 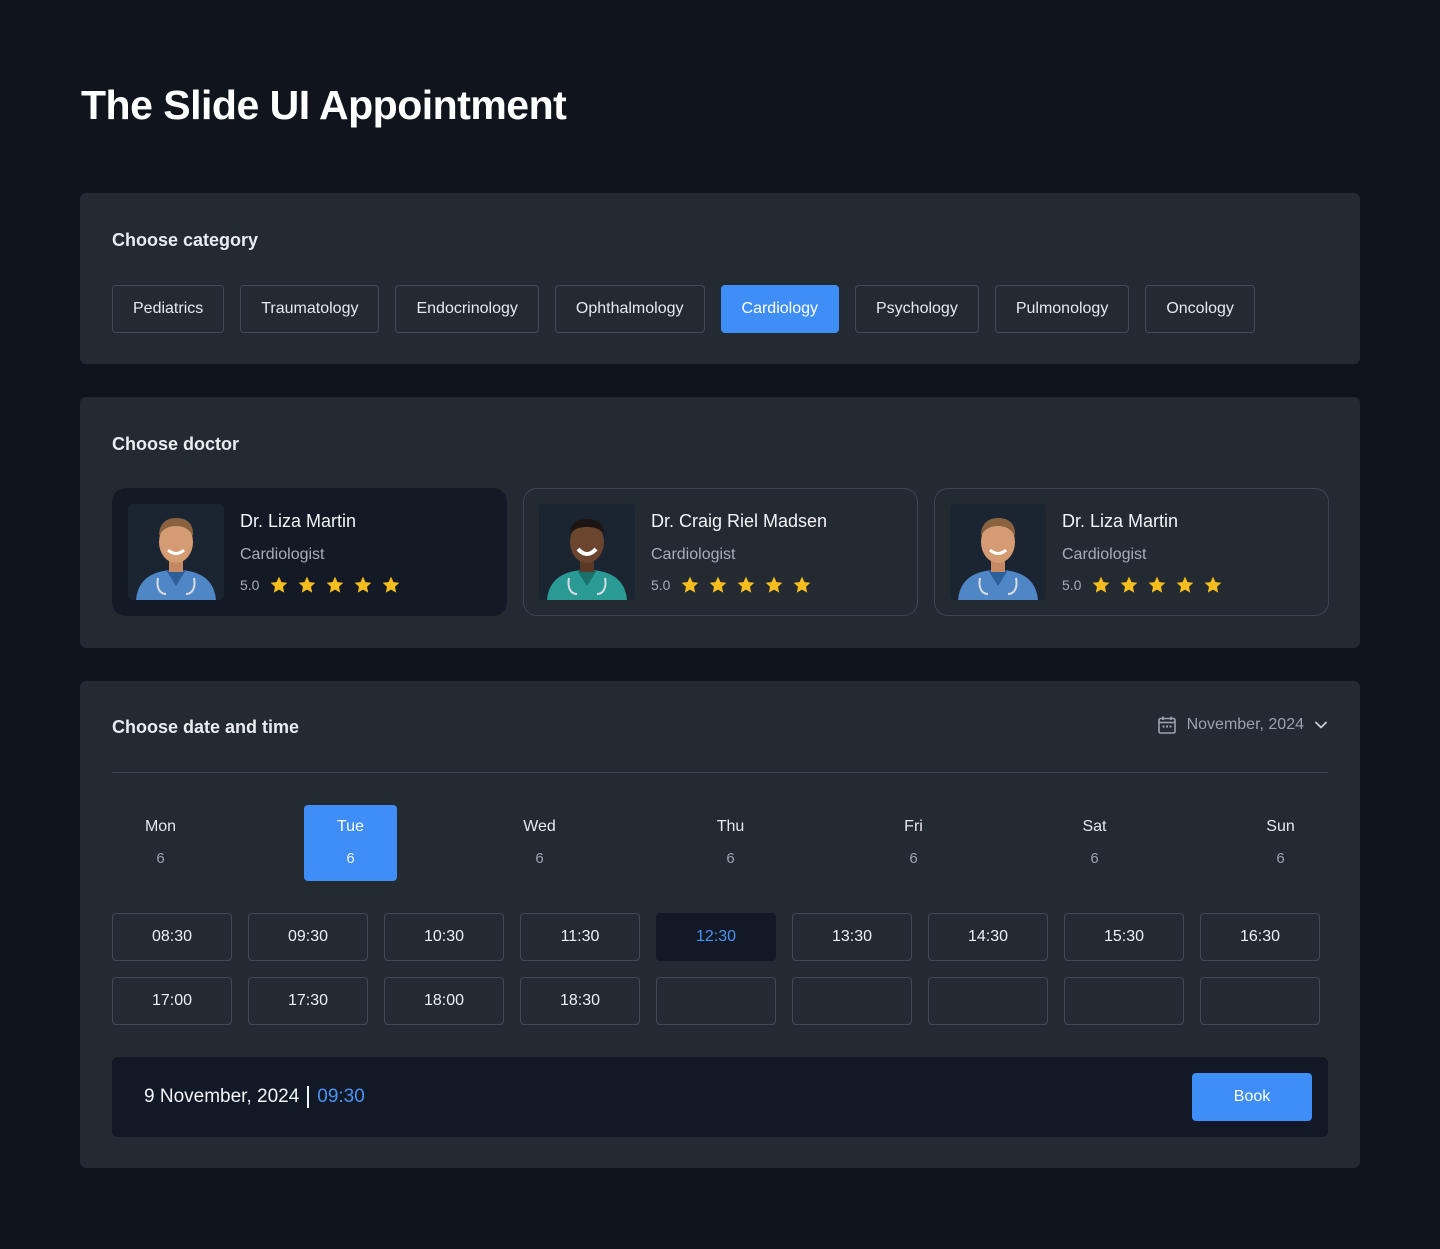 What do you see at coordinates (172, 937) in the screenshot?
I see `time-slot: 08:30` at bounding box center [172, 937].